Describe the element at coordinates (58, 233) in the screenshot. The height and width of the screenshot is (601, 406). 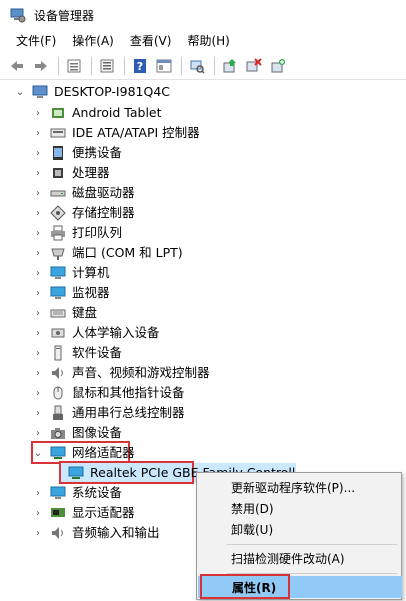
I see `printer-icon` at that location.